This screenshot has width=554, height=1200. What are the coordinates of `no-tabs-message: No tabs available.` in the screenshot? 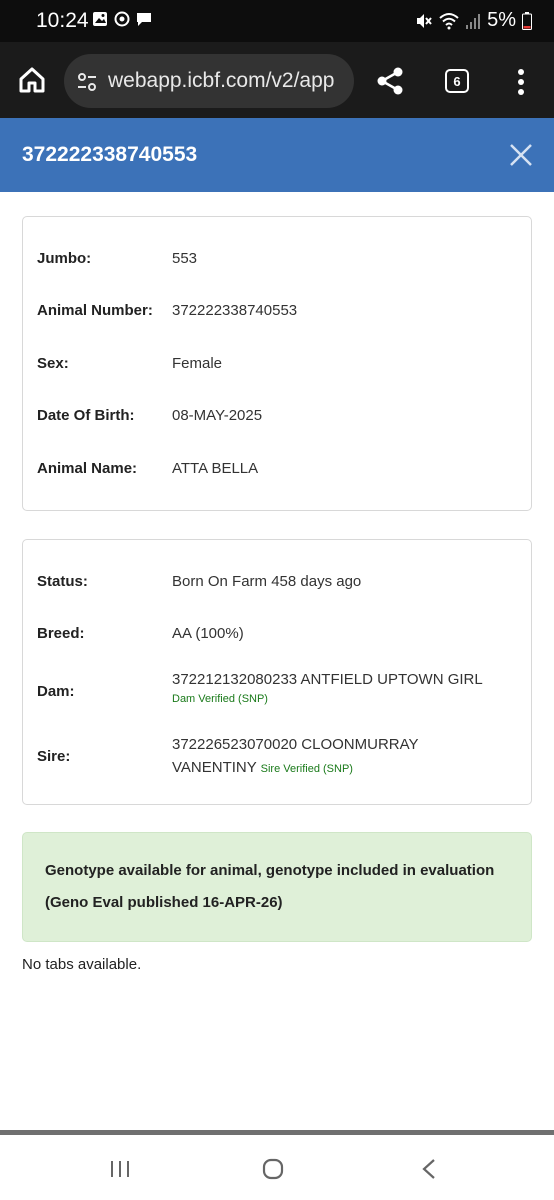 It's located at (82, 964).